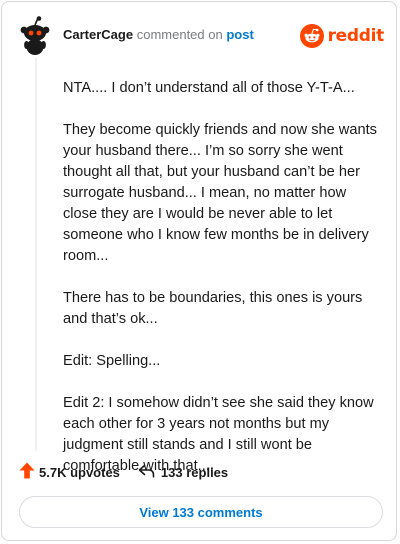  I want to click on username-link: CarterCage, so click(98, 34).